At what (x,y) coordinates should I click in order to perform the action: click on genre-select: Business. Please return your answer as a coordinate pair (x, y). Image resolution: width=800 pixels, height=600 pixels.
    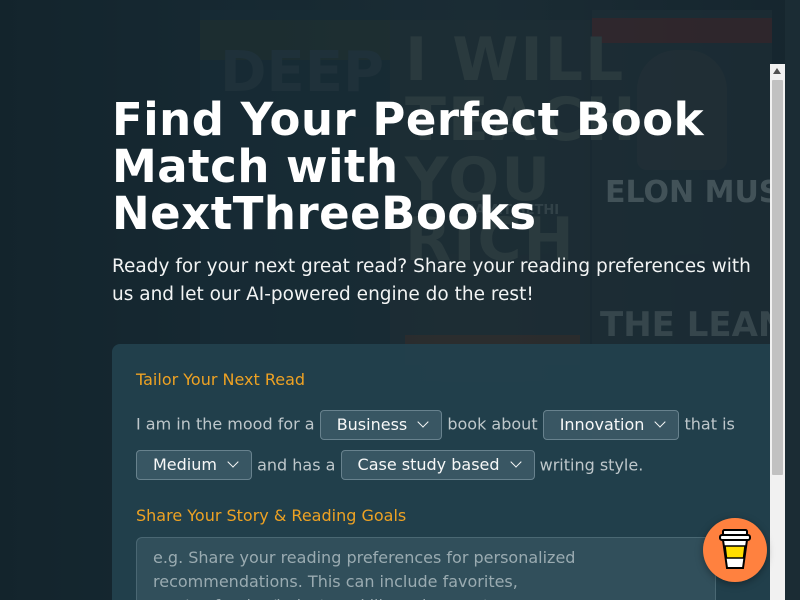
    Looking at the image, I should click on (381, 424).